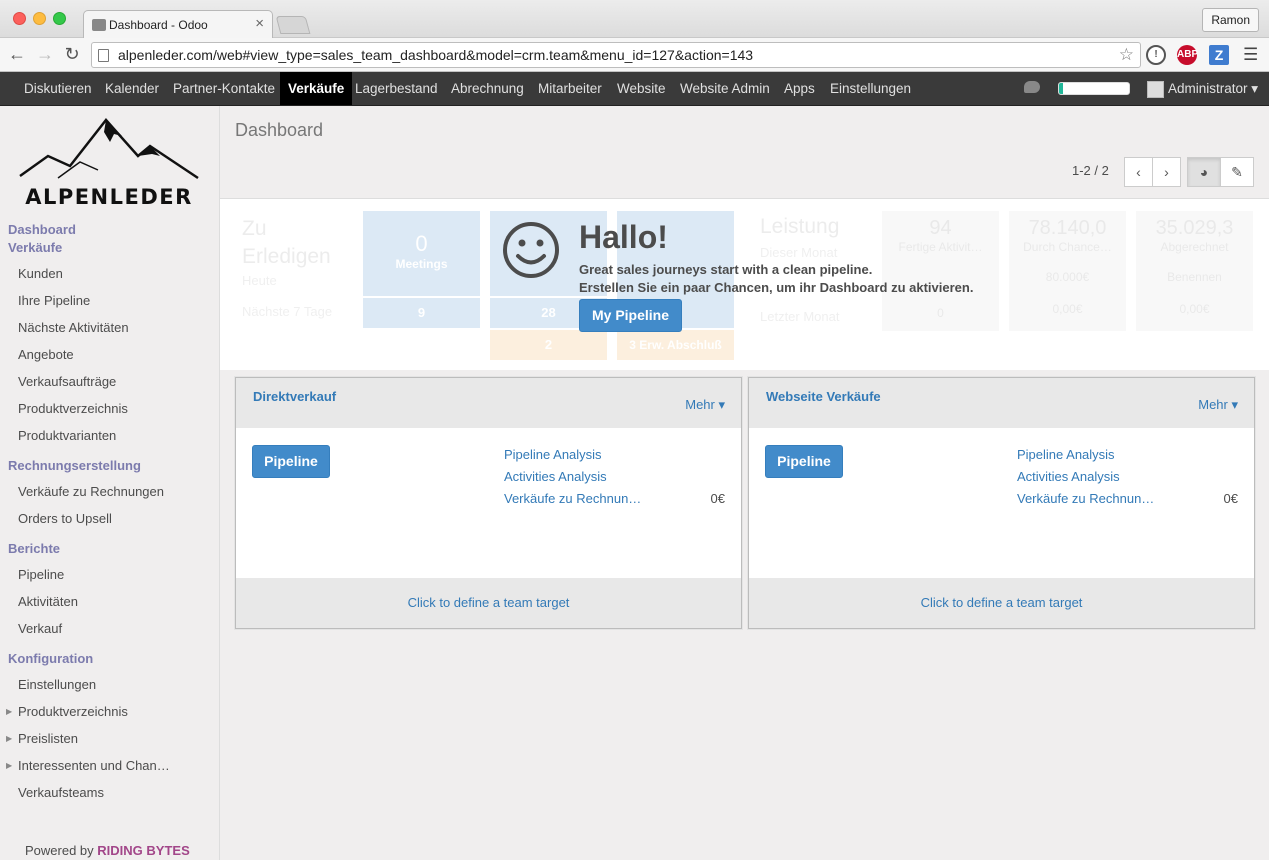 The height and width of the screenshot is (860, 1269). I want to click on perf-col-2-target: 80.000€, so click(1067, 277).